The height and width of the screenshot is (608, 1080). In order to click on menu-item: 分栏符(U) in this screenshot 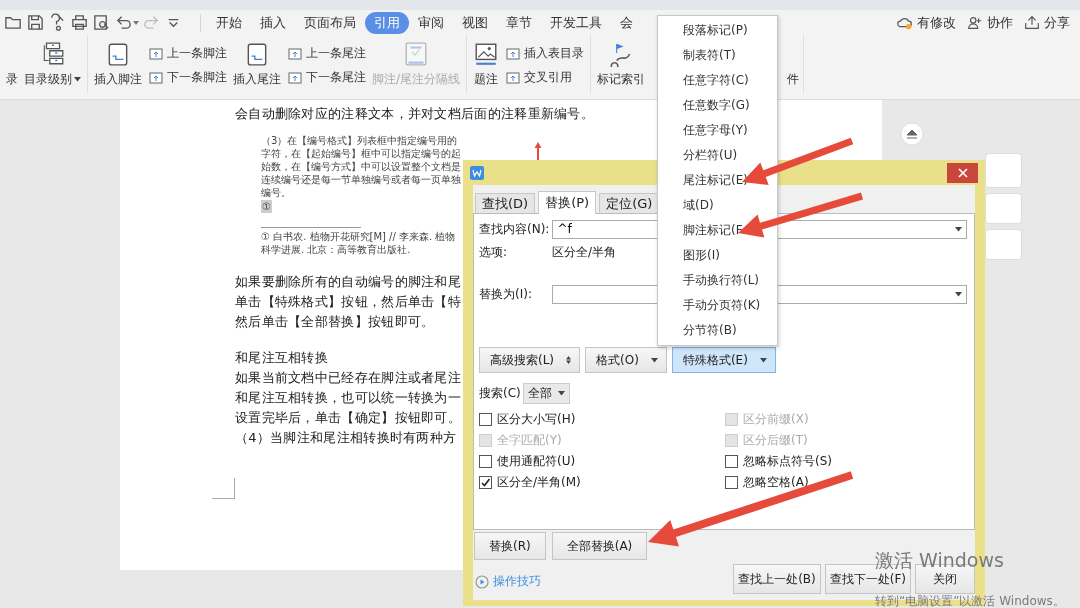, I will do `click(717, 155)`.